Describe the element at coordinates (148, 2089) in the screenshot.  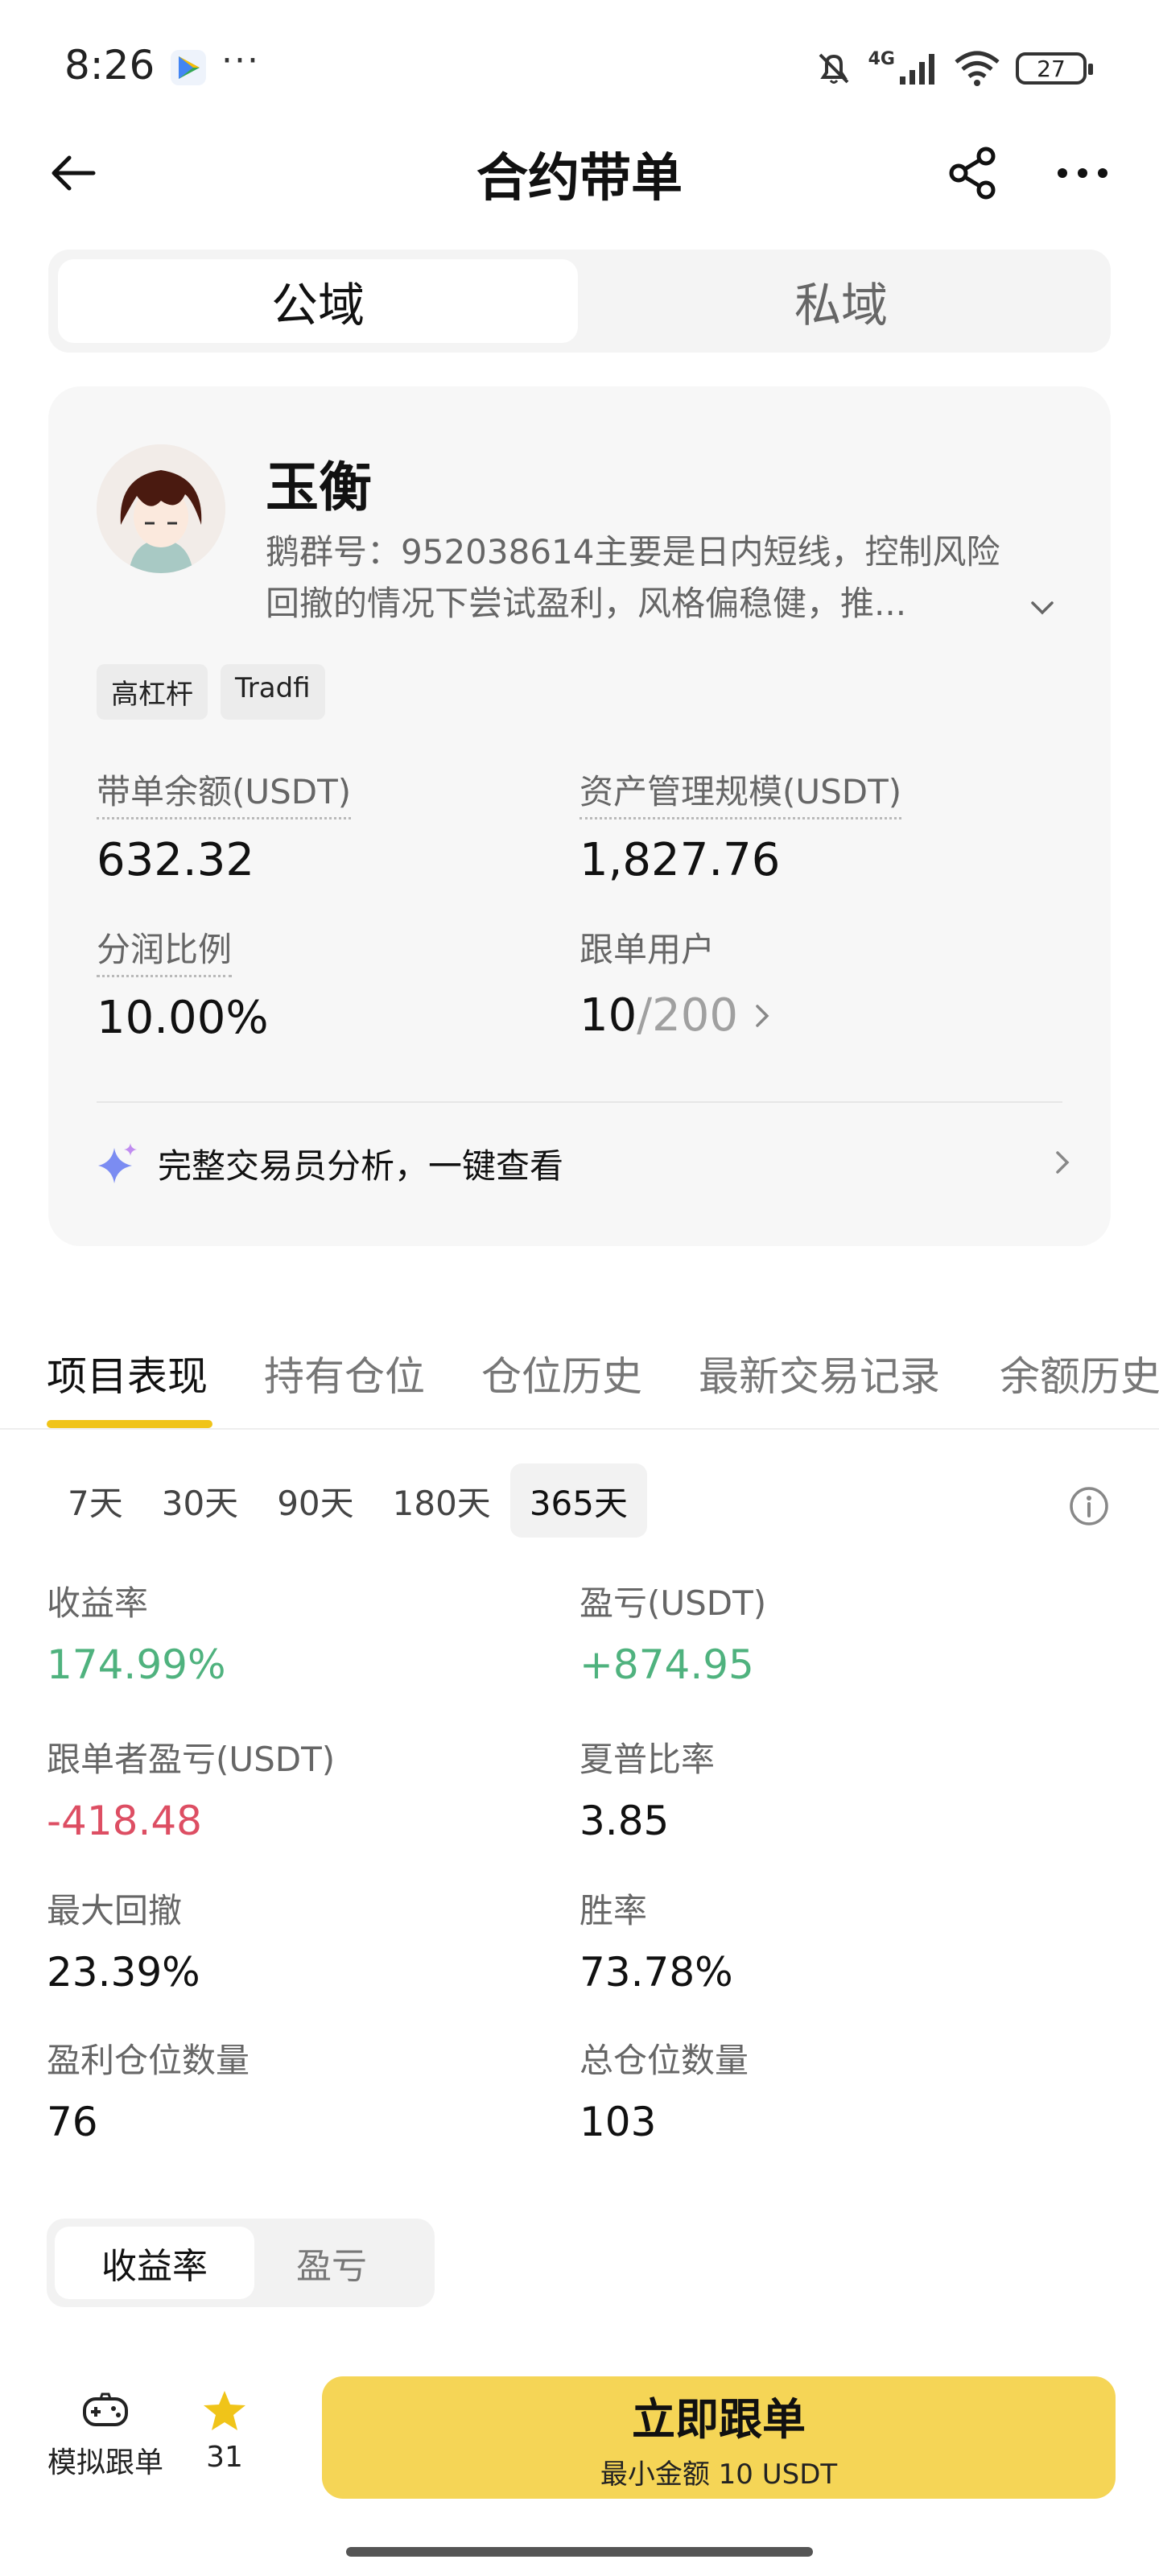
I see `metric-profit-positions: 盈利仓位数量 76` at that location.